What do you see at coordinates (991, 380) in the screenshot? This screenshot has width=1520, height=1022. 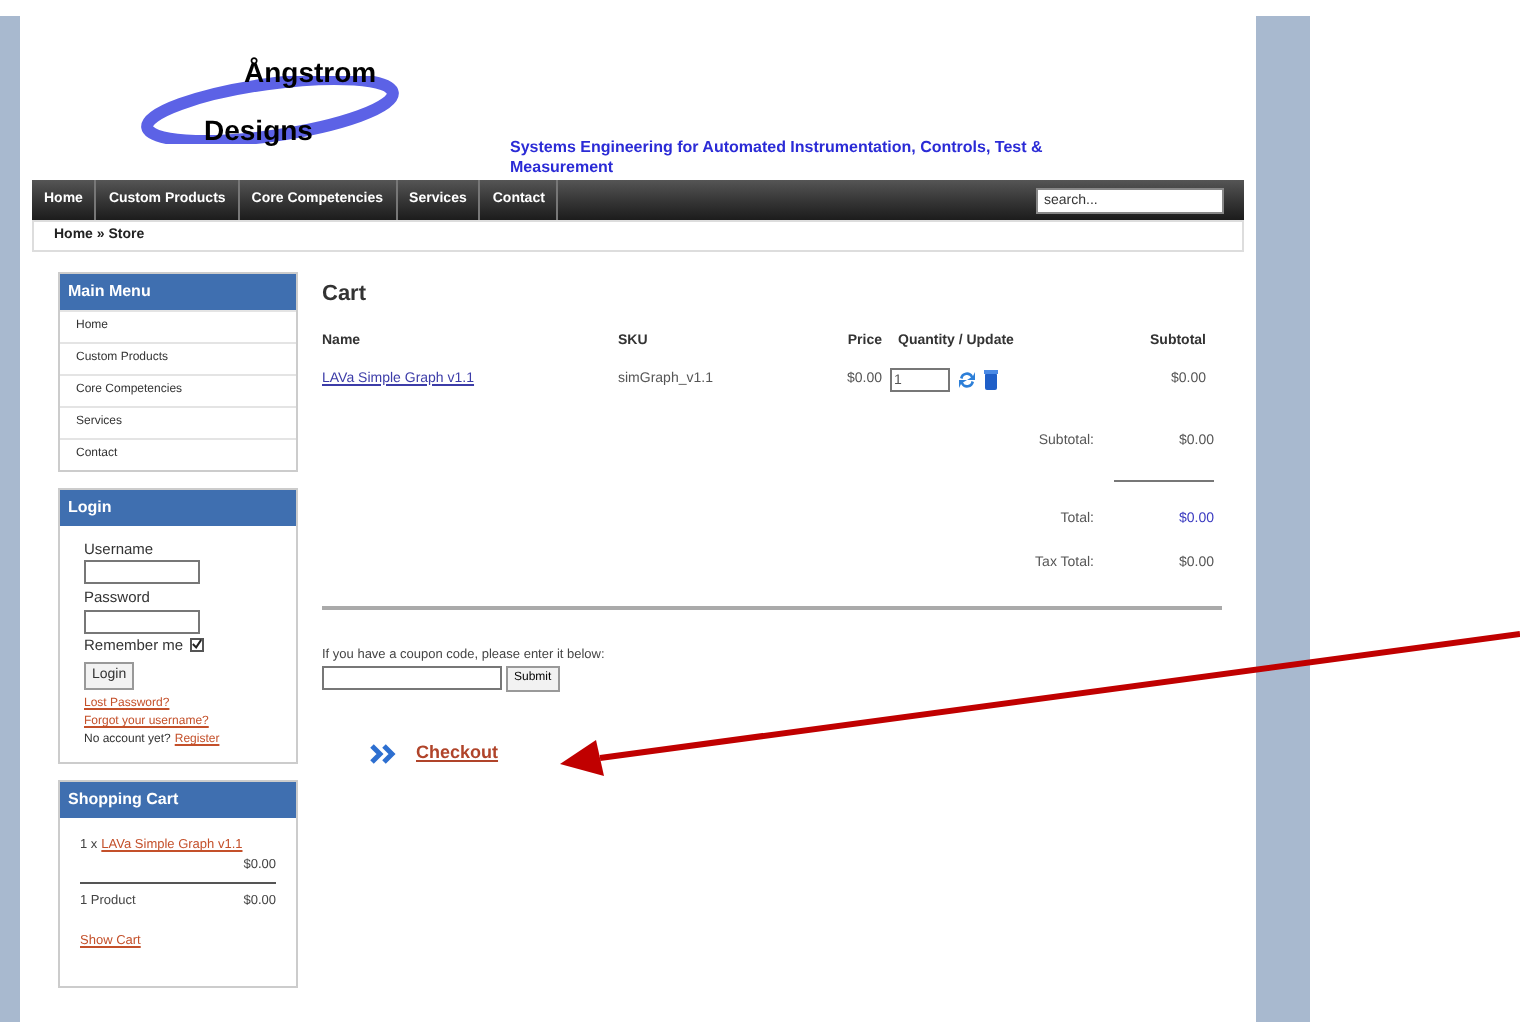 I see `trash-icon` at bounding box center [991, 380].